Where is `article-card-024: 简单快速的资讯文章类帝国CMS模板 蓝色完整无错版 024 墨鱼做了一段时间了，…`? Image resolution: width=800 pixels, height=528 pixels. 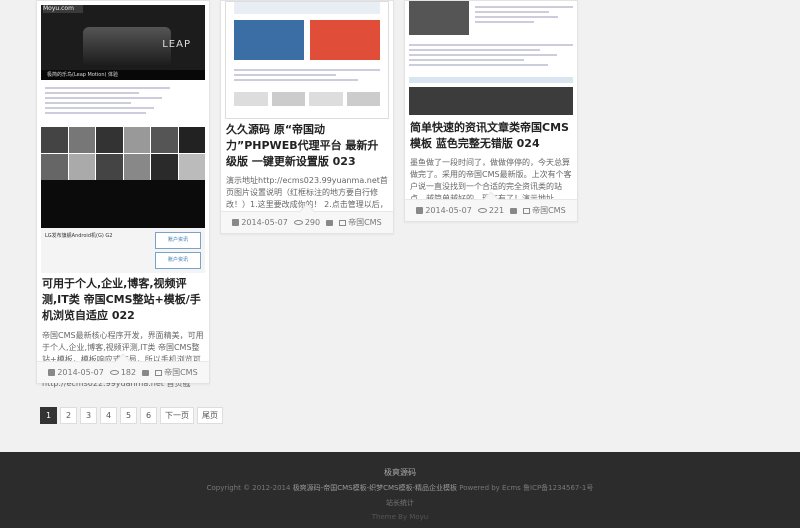
article-card-024: 简单快速的资讯文章类帝国CMS模板 蓝色完整无错版 024 墨鱼做了一段时间了，… is located at coordinates (491, 111).